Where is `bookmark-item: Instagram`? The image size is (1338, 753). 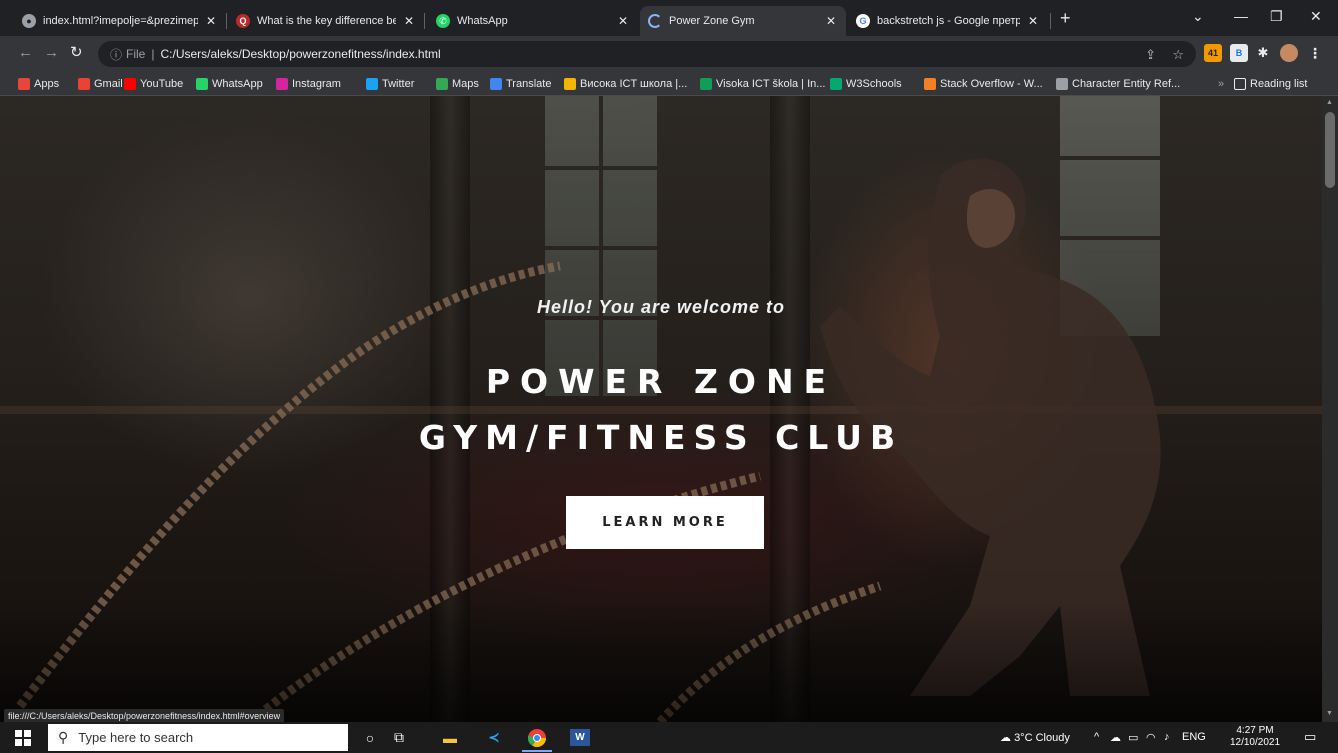 bookmark-item: Instagram is located at coordinates (308, 84).